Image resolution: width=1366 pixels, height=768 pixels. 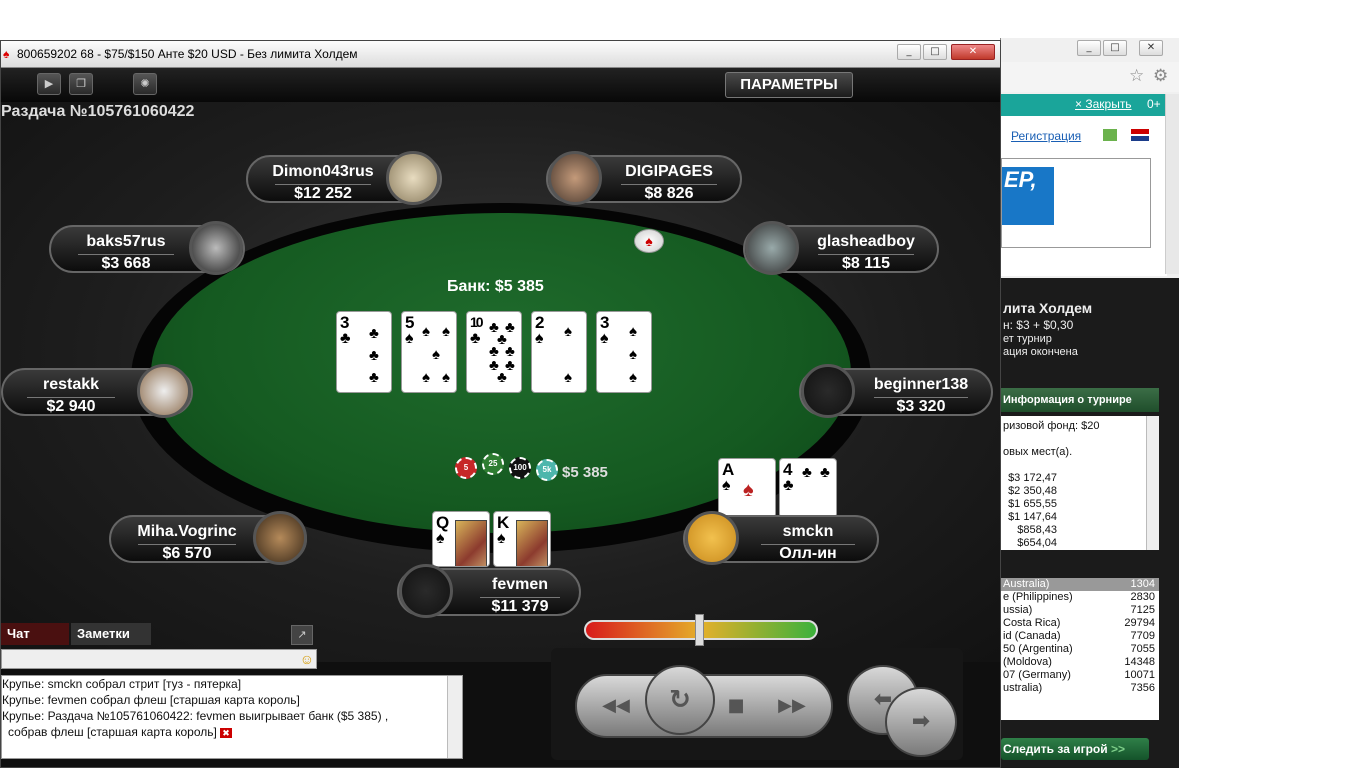 I want to click on flag-icon: ✖, so click(x=226, y=733).